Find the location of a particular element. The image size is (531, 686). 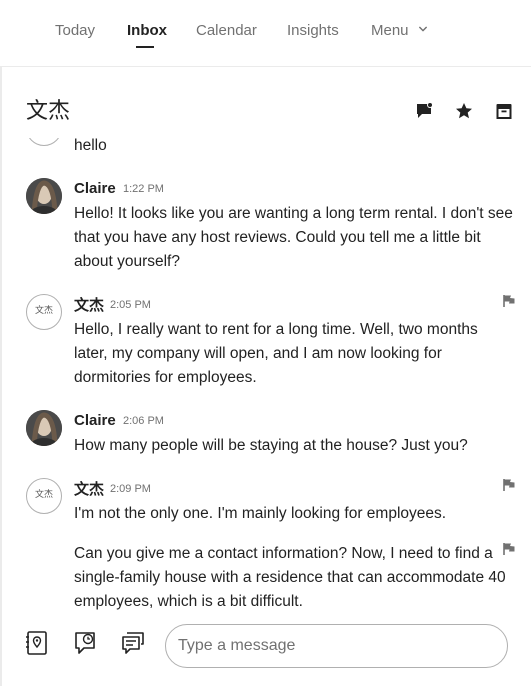

nav-insights: Insights is located at coordinates (313, 31).